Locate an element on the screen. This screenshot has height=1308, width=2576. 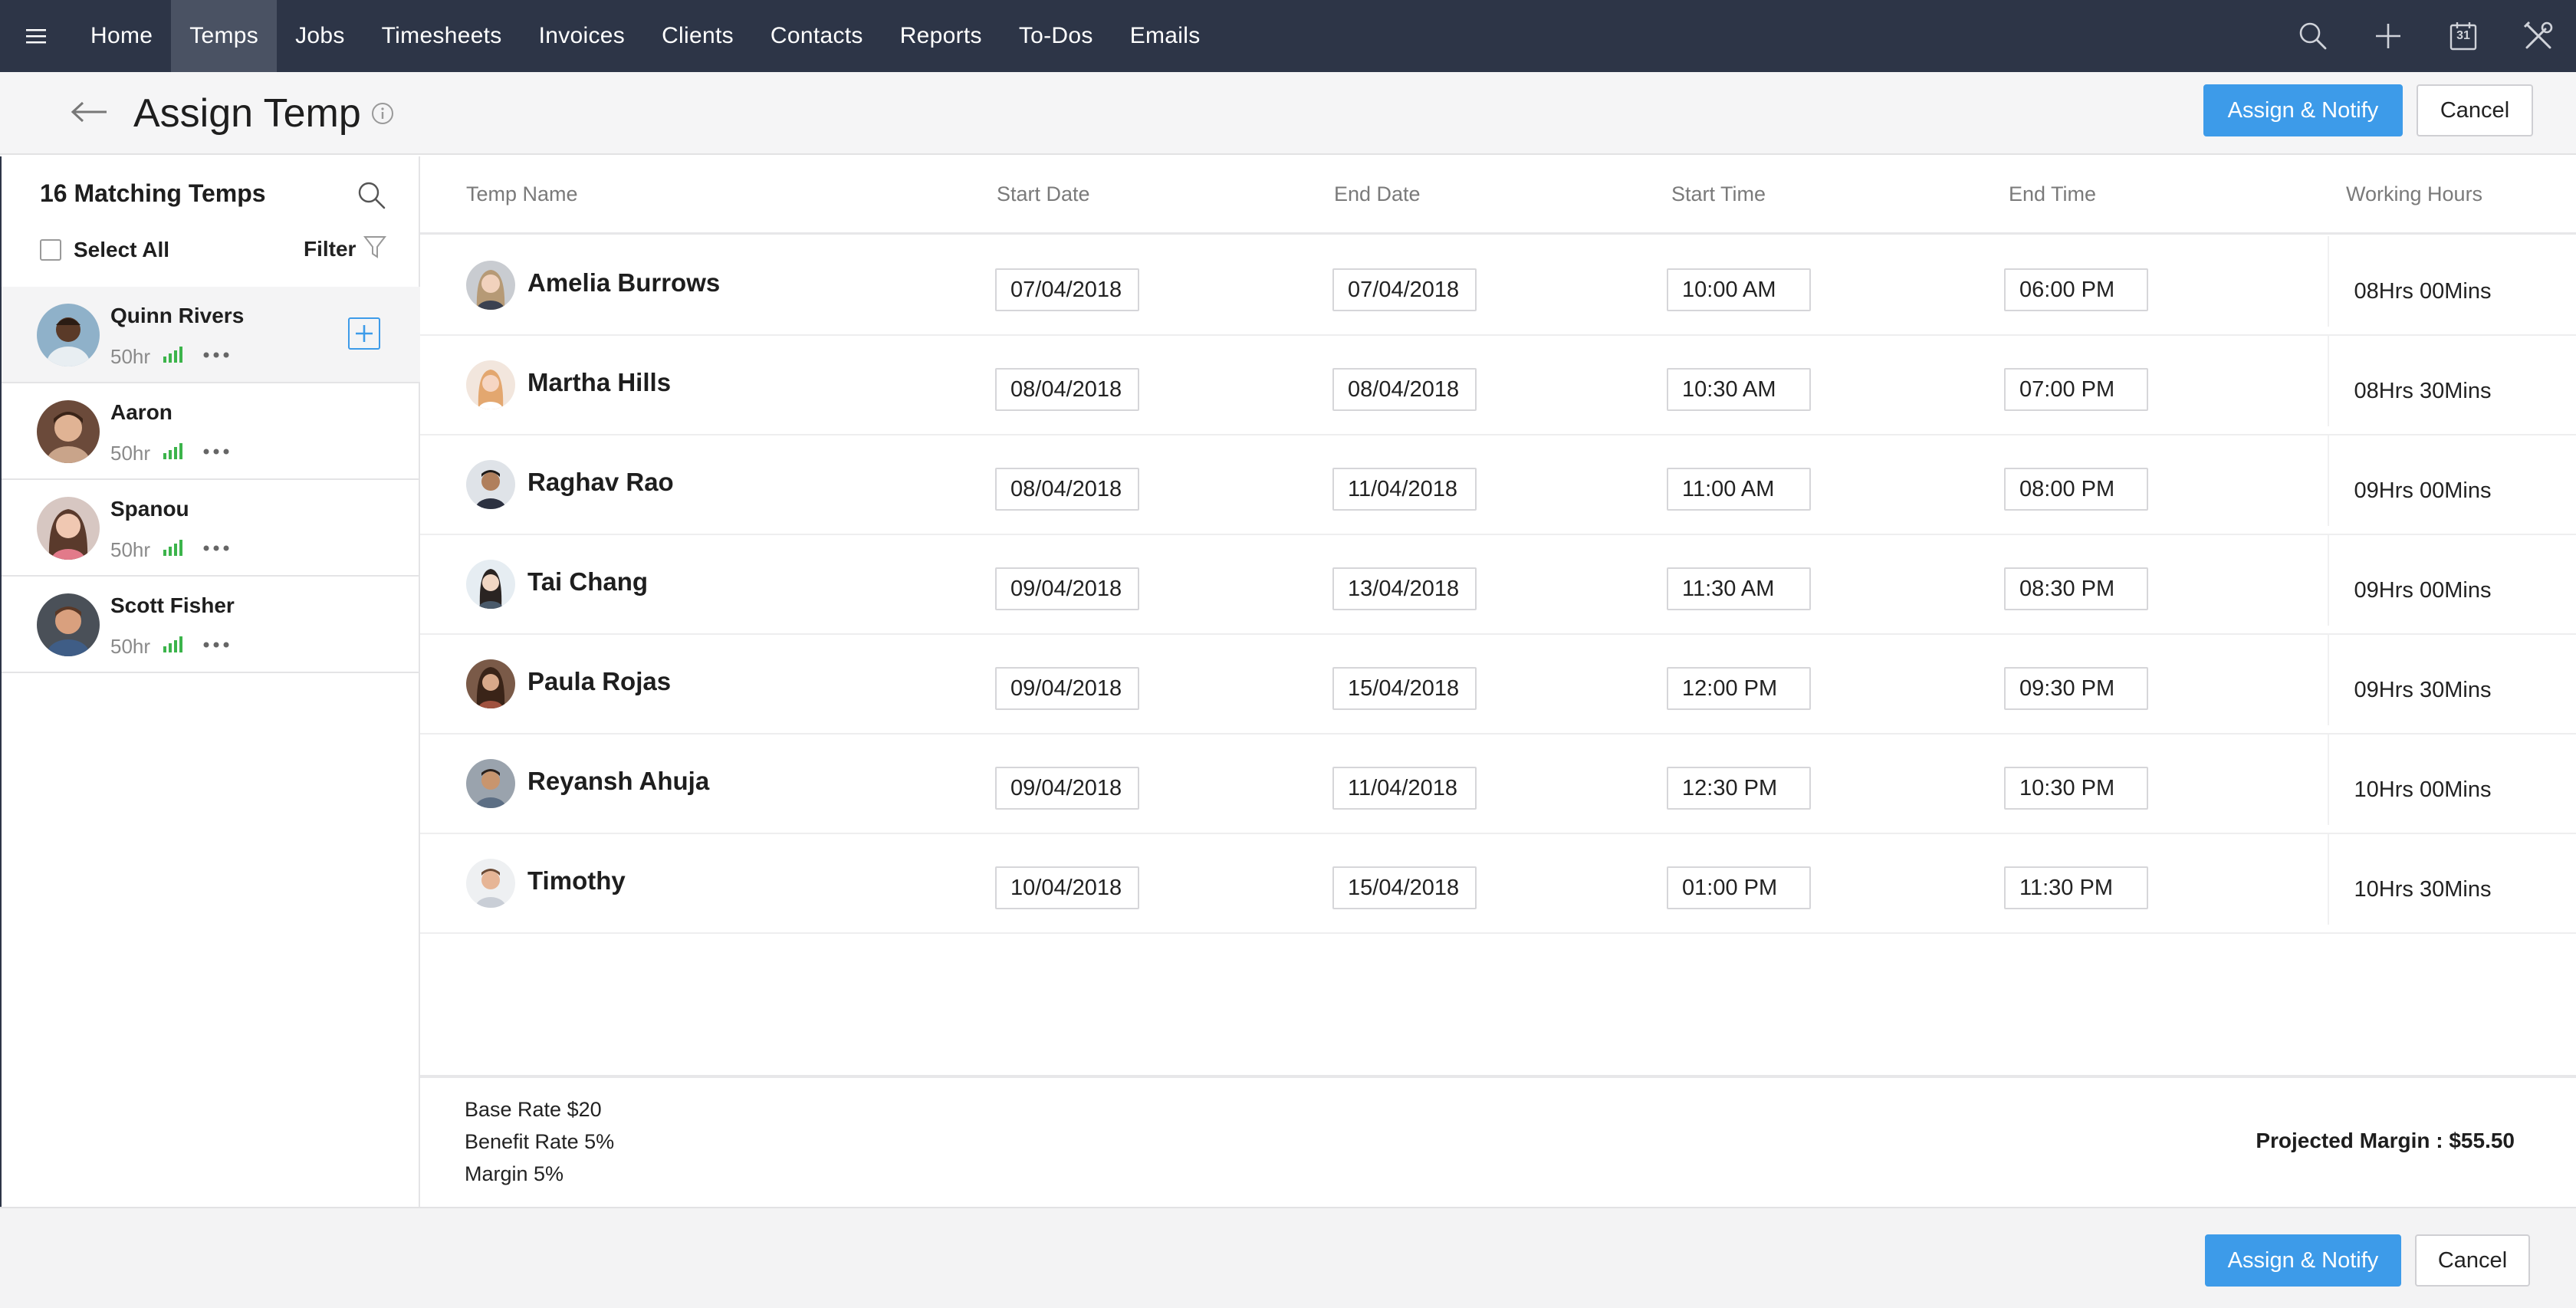
start-time-input: 01:00 PM is located at coordinates (1739, 887).